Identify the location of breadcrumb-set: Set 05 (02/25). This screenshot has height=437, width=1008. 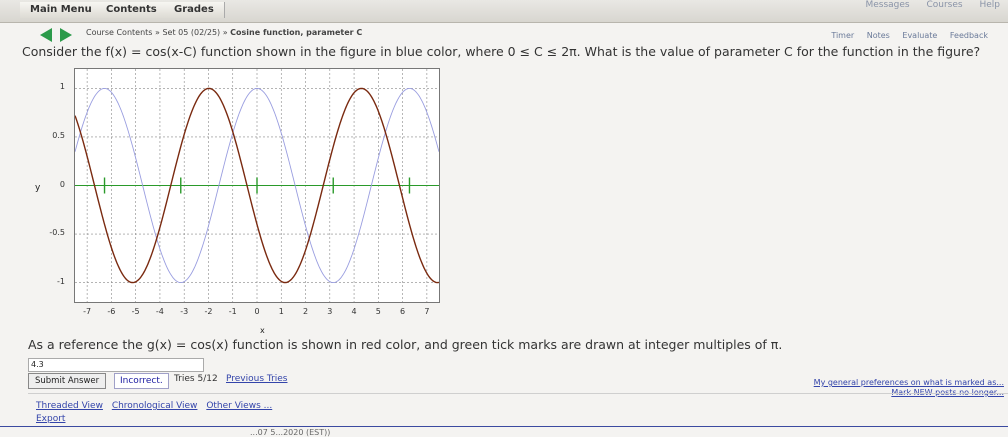
(191, 32).